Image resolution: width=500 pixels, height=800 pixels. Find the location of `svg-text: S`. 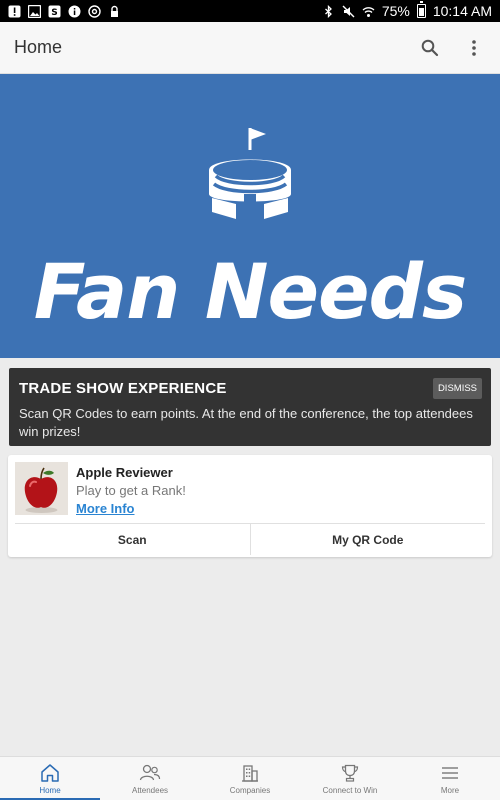

svg-text: S is located at coordinates (54, 13).